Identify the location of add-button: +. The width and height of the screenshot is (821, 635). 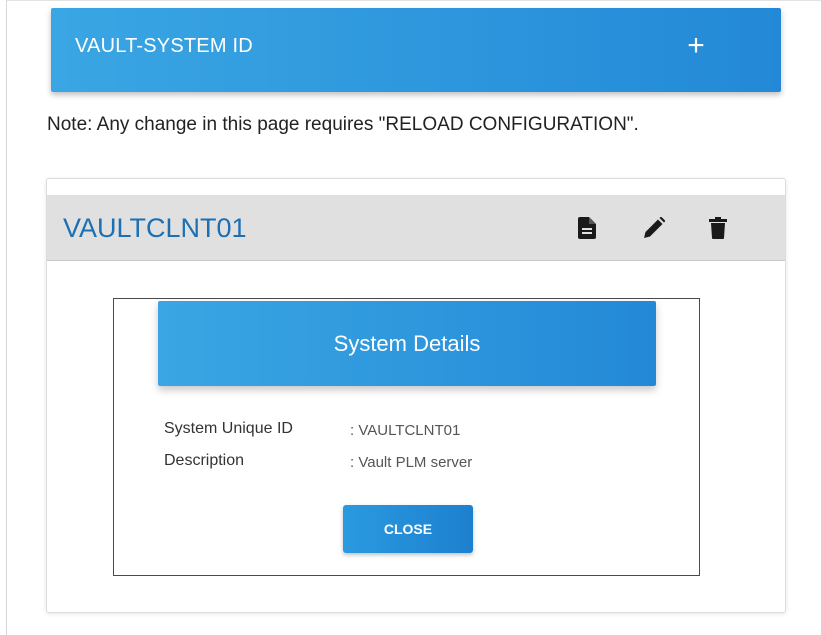
(696, 46).